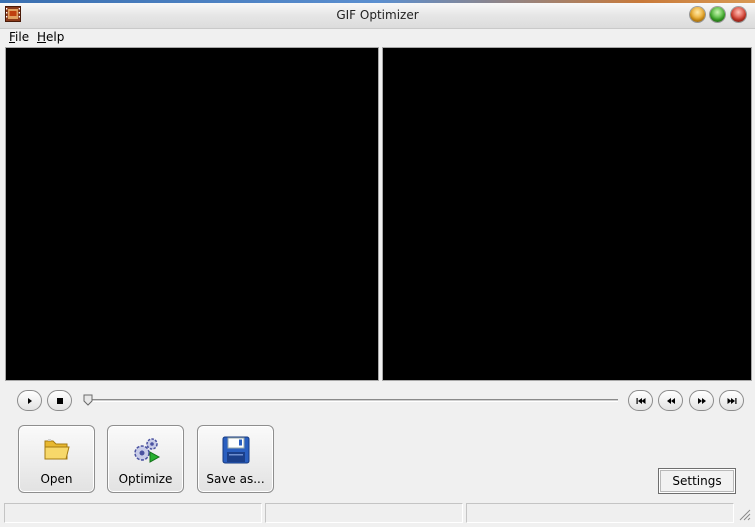  I want to click on next-frame-button, so click(701, 400).